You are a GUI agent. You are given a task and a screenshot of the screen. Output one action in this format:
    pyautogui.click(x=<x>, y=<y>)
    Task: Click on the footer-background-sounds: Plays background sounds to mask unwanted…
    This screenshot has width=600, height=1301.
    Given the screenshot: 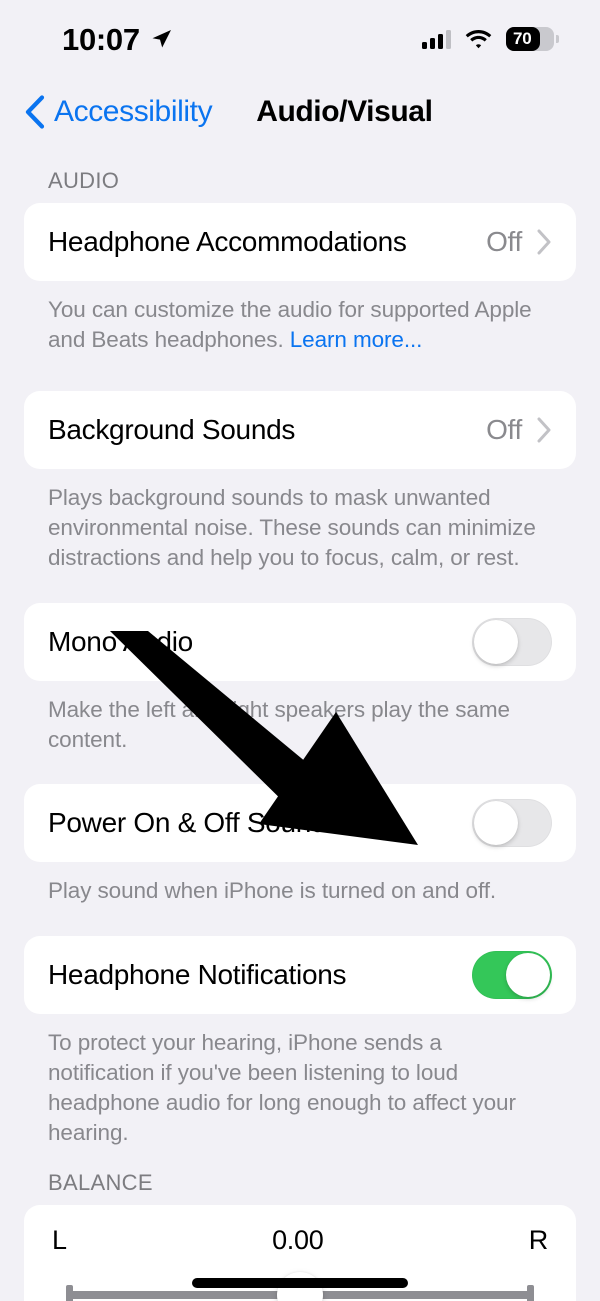 What is the action you would take?
    pyautogui.click(x=292, y=527)
    